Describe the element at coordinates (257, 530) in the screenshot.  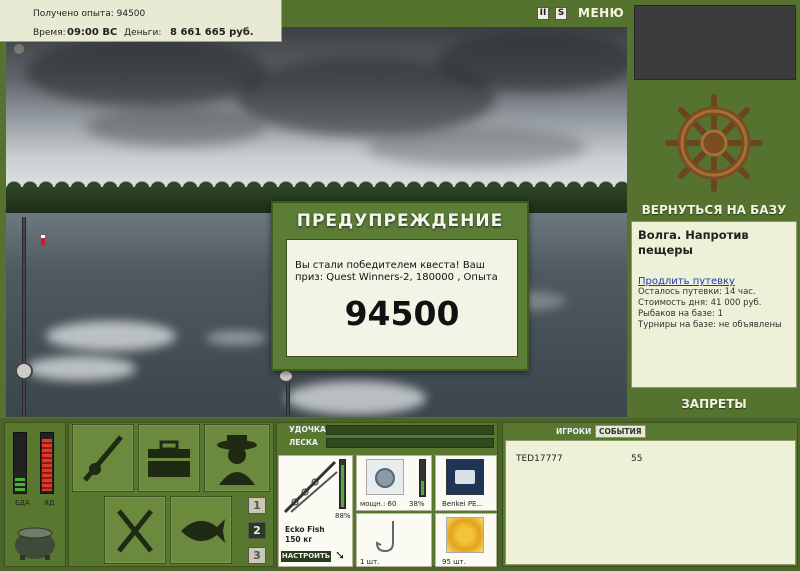
I see `slot-2-button: 2` at that location.